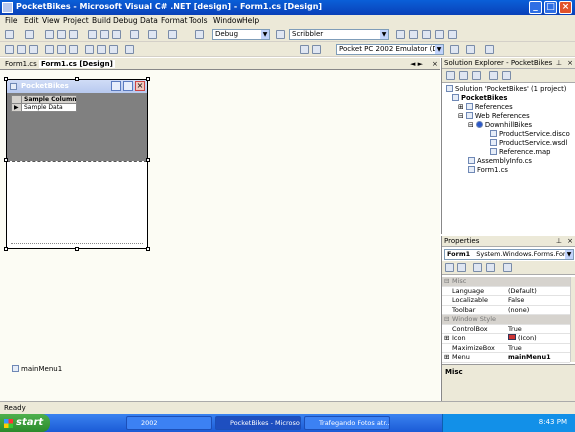 The height and width of the screenshot is (432, 575). I want to click on category-row: ⊟ Misc, so click(506, 282).